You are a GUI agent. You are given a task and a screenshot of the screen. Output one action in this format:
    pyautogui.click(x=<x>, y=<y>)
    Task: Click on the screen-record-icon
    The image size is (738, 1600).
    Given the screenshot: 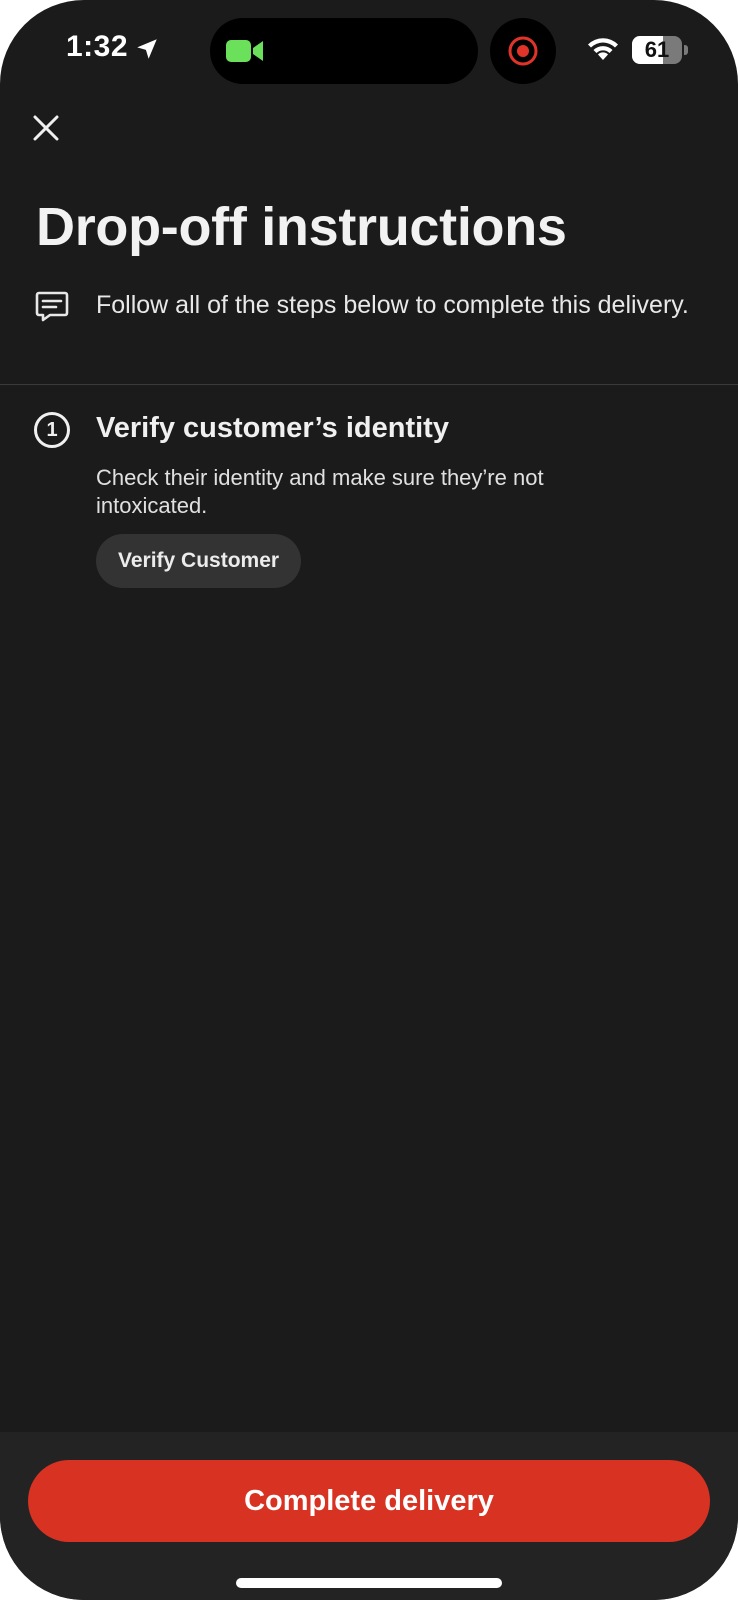 What is the action you would take?
    pyautogui.click(x=523, y=51)
    